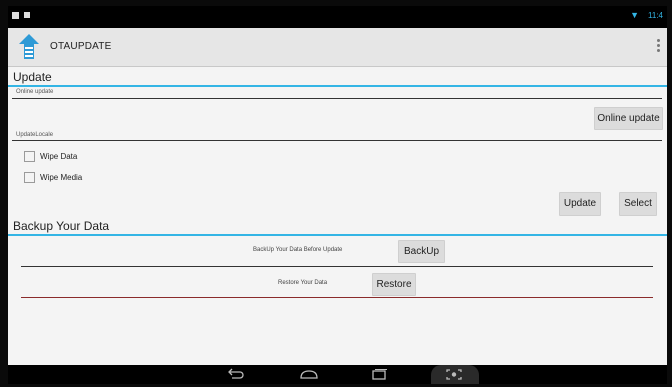 The width and height of the screenshot is (672, 387). Describe the element at coordinates (421, 251) in the screenshot. I see `backup-button: BackUp` at that location.